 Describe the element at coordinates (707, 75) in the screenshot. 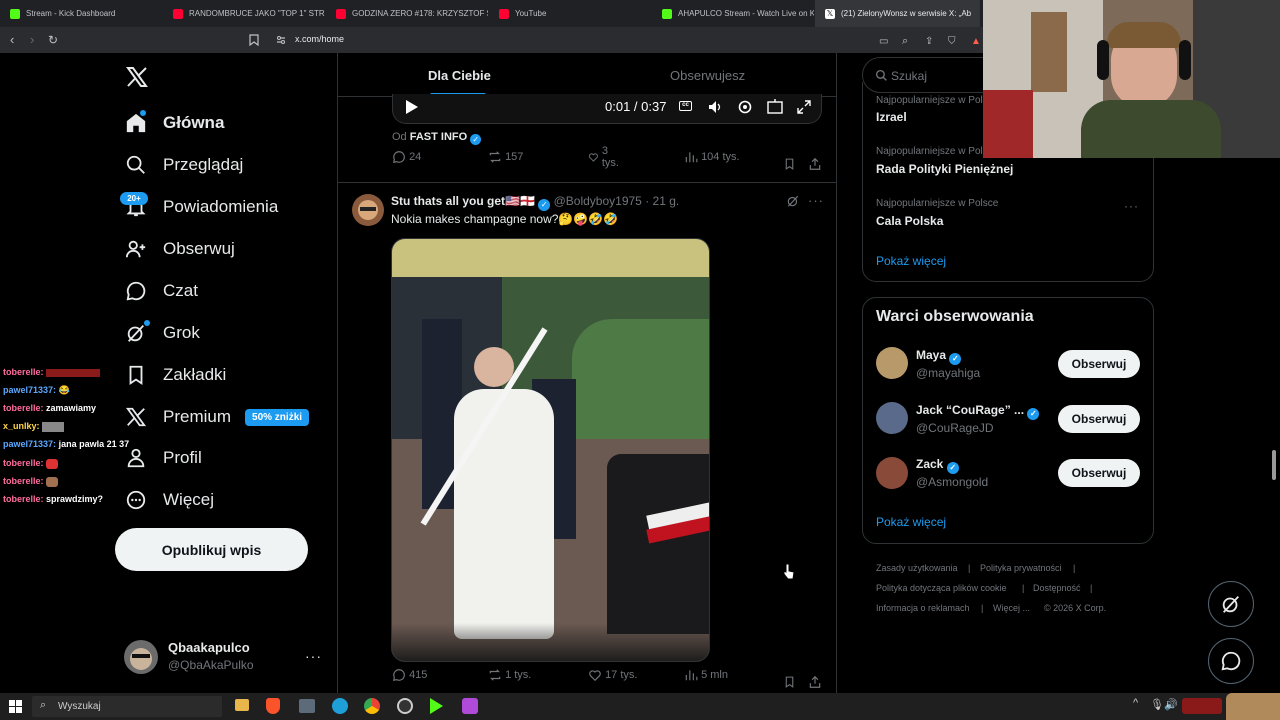

I see `tab-following: Obserwujesz` at that location.